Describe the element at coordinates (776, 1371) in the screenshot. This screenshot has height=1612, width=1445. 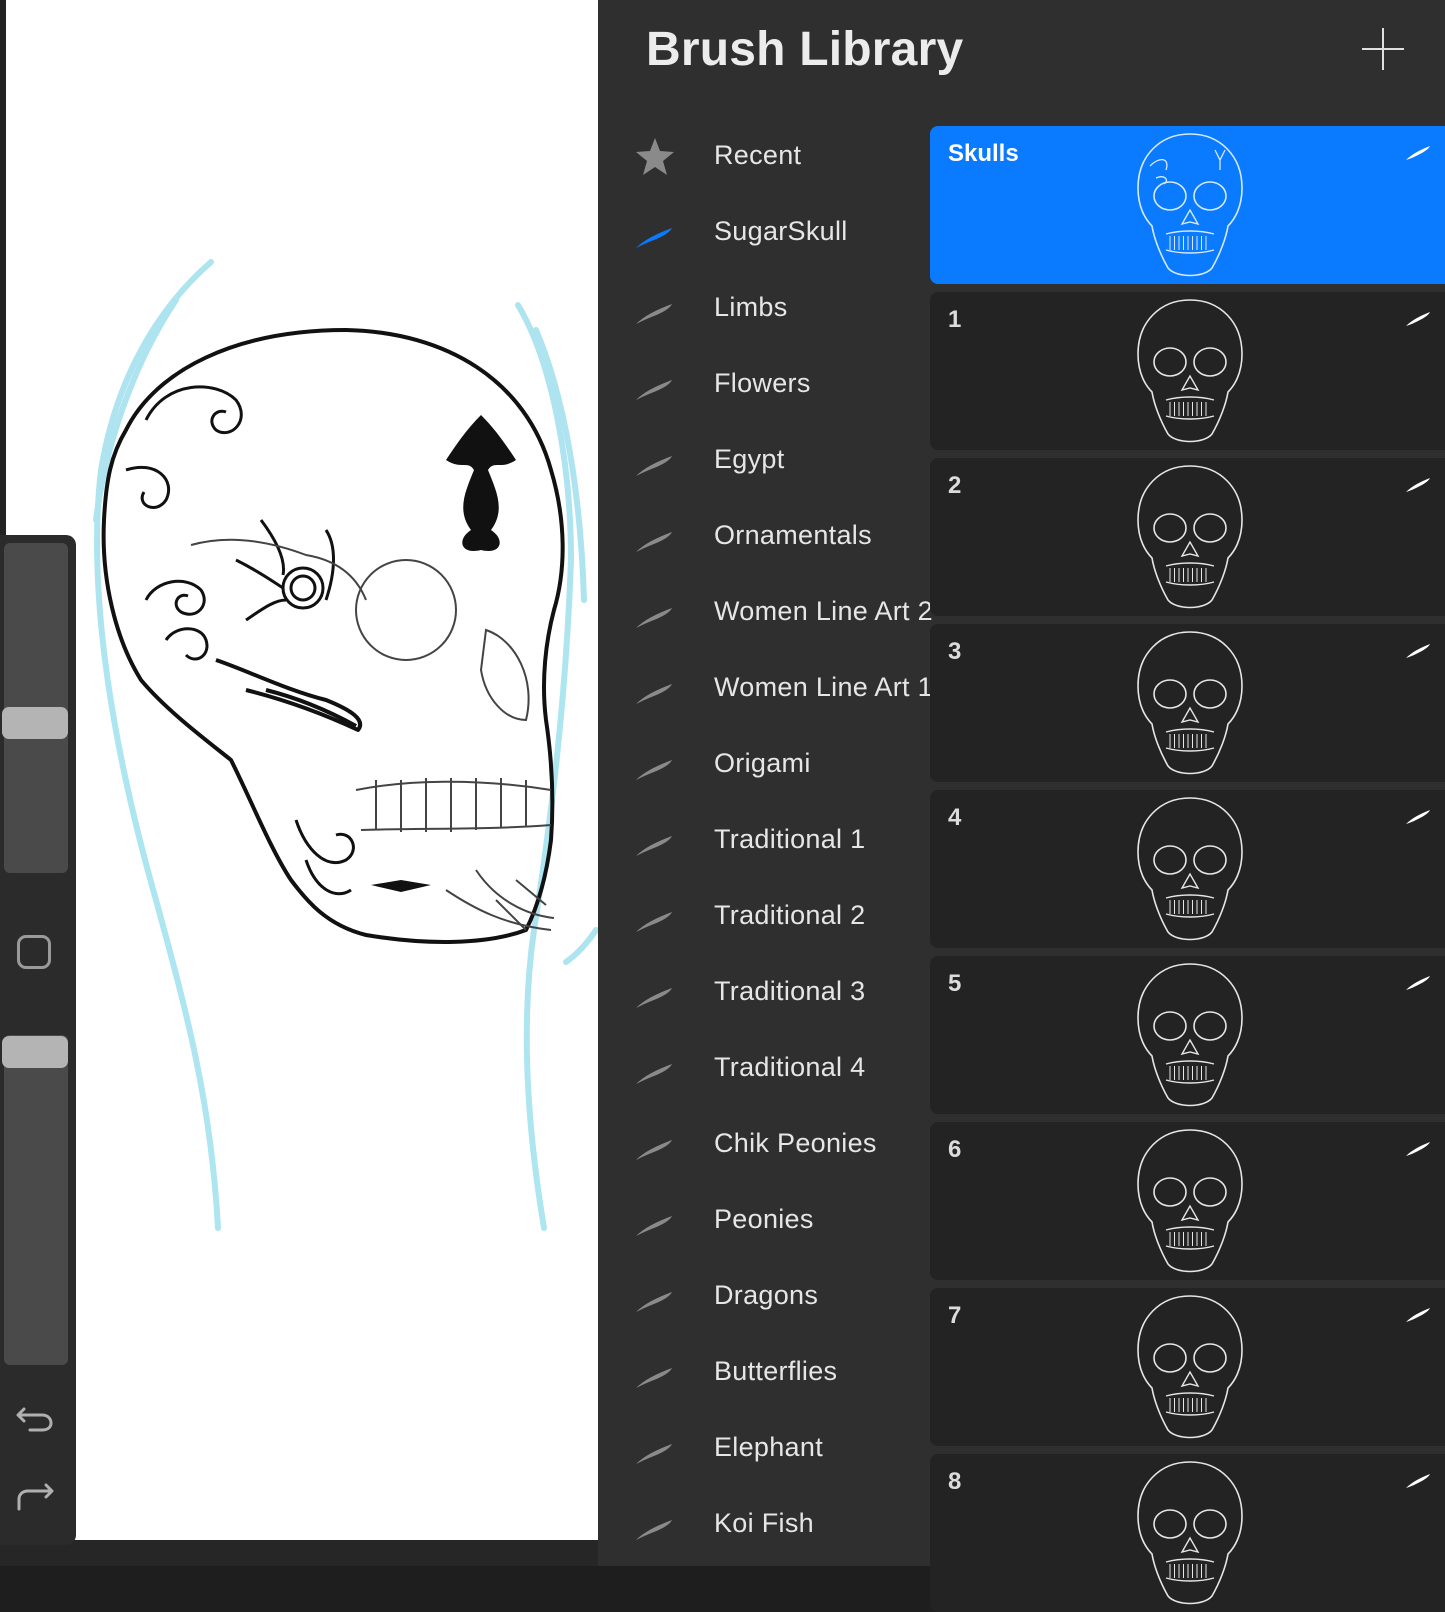
I see `brush-set-label: Butterflies` at that location.